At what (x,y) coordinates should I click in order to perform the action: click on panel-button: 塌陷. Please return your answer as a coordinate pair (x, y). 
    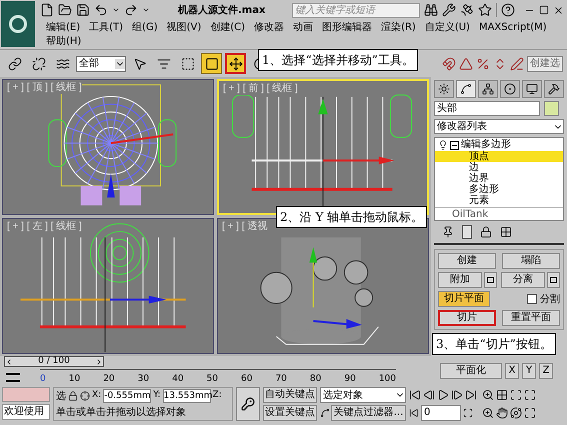
    Looking at the image, I should click on (531, 261).